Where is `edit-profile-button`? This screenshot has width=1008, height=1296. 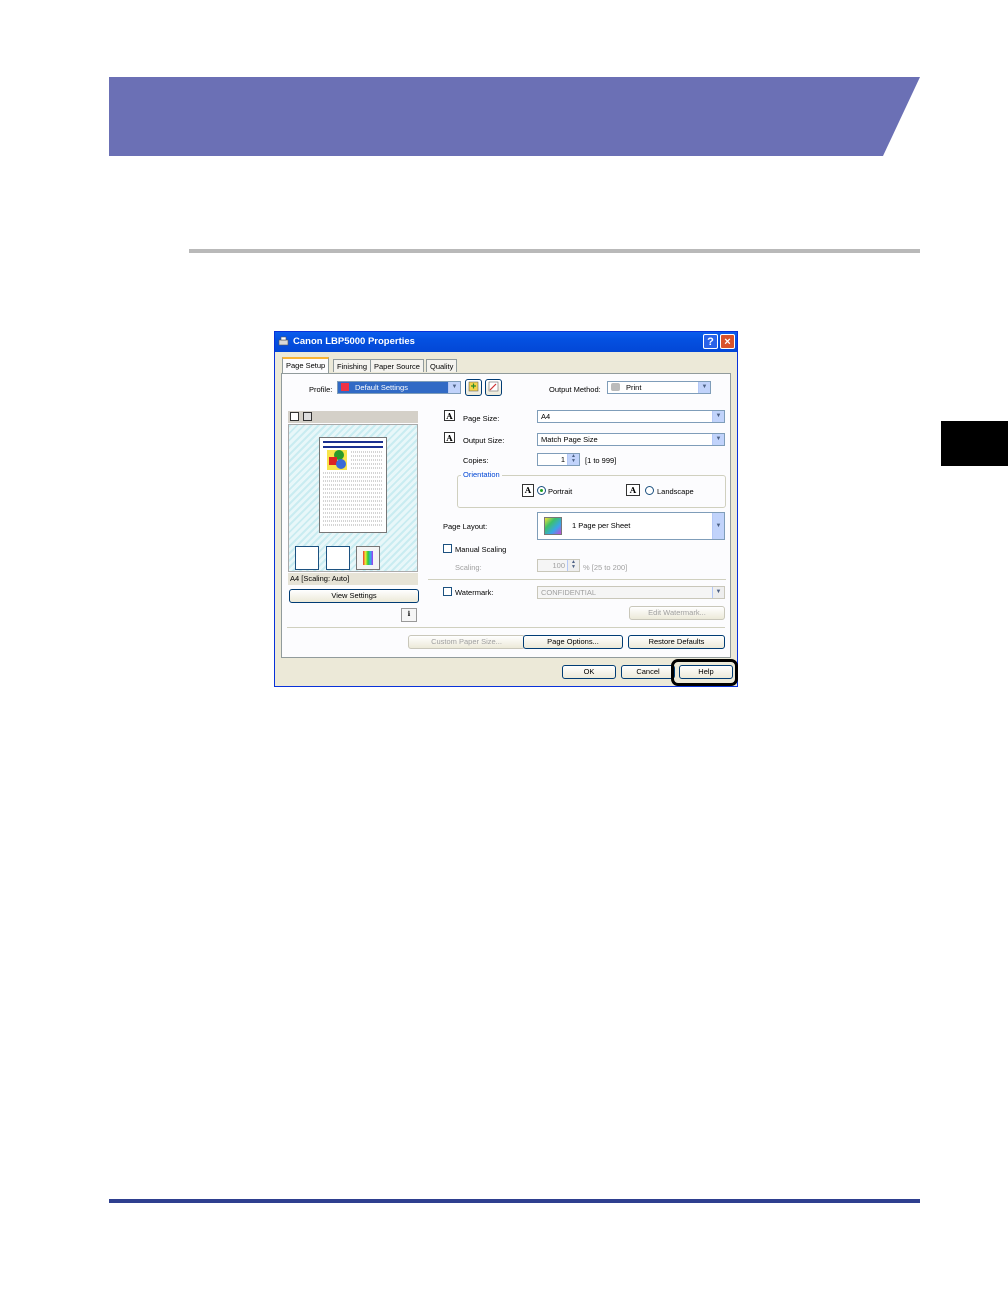 edit-profile-button is located at coordinates (493, 387).